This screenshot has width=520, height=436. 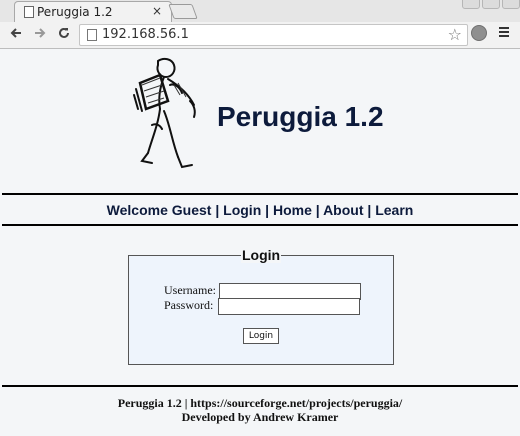 What do you see at coordinates (289, 306) in the screenshot?
I see `password-field` at bounding box center [289, 306].